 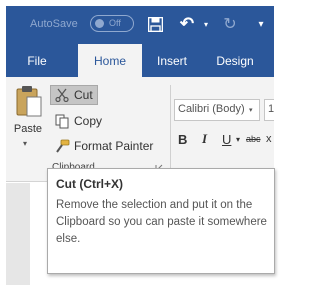 What do you see at coordinates (114, 146) in the screenshot?
I see `format-painter-label: Format Painter` at bounding box center [114, 146].